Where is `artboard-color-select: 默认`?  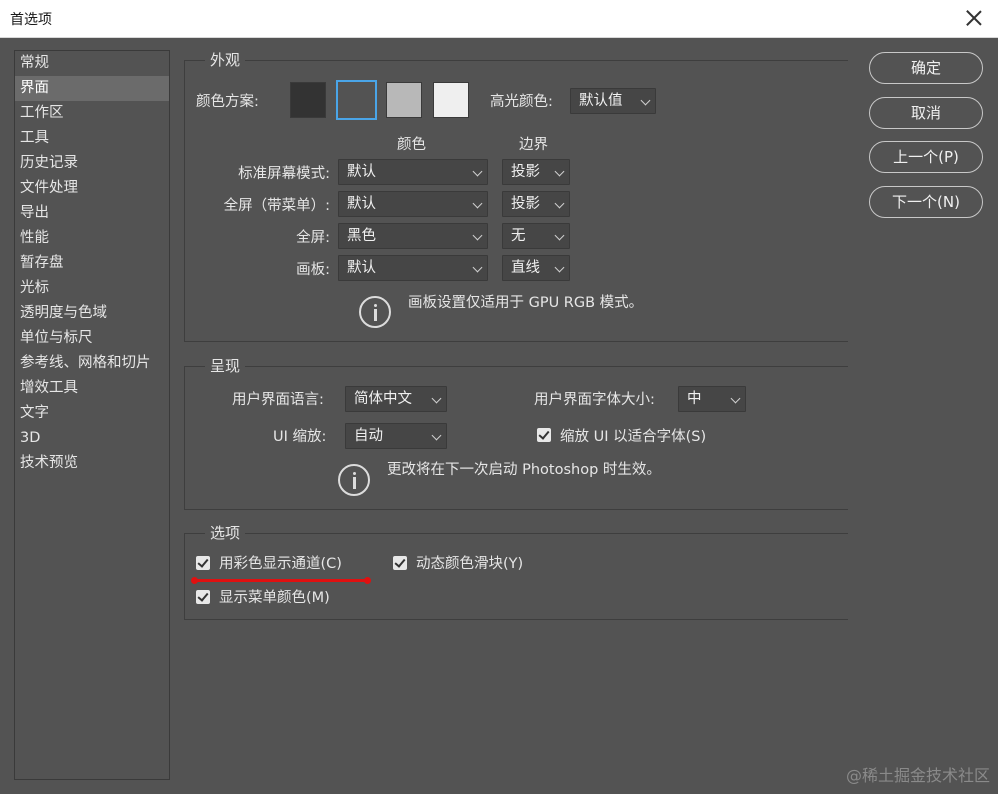
artboard-color-select: 默认 is located at coordinates (413, 268).